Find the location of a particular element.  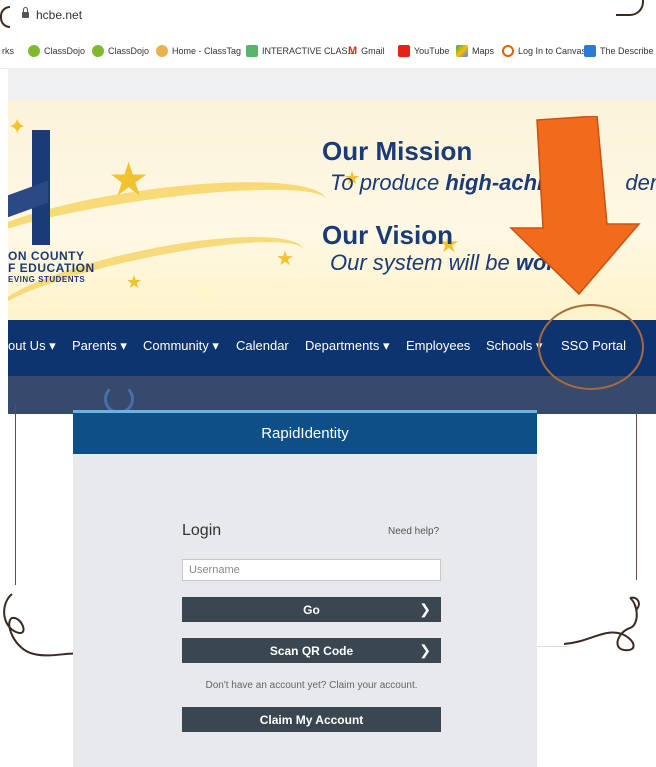

url-text: hcbe.net is located at coordinates (59, 15).